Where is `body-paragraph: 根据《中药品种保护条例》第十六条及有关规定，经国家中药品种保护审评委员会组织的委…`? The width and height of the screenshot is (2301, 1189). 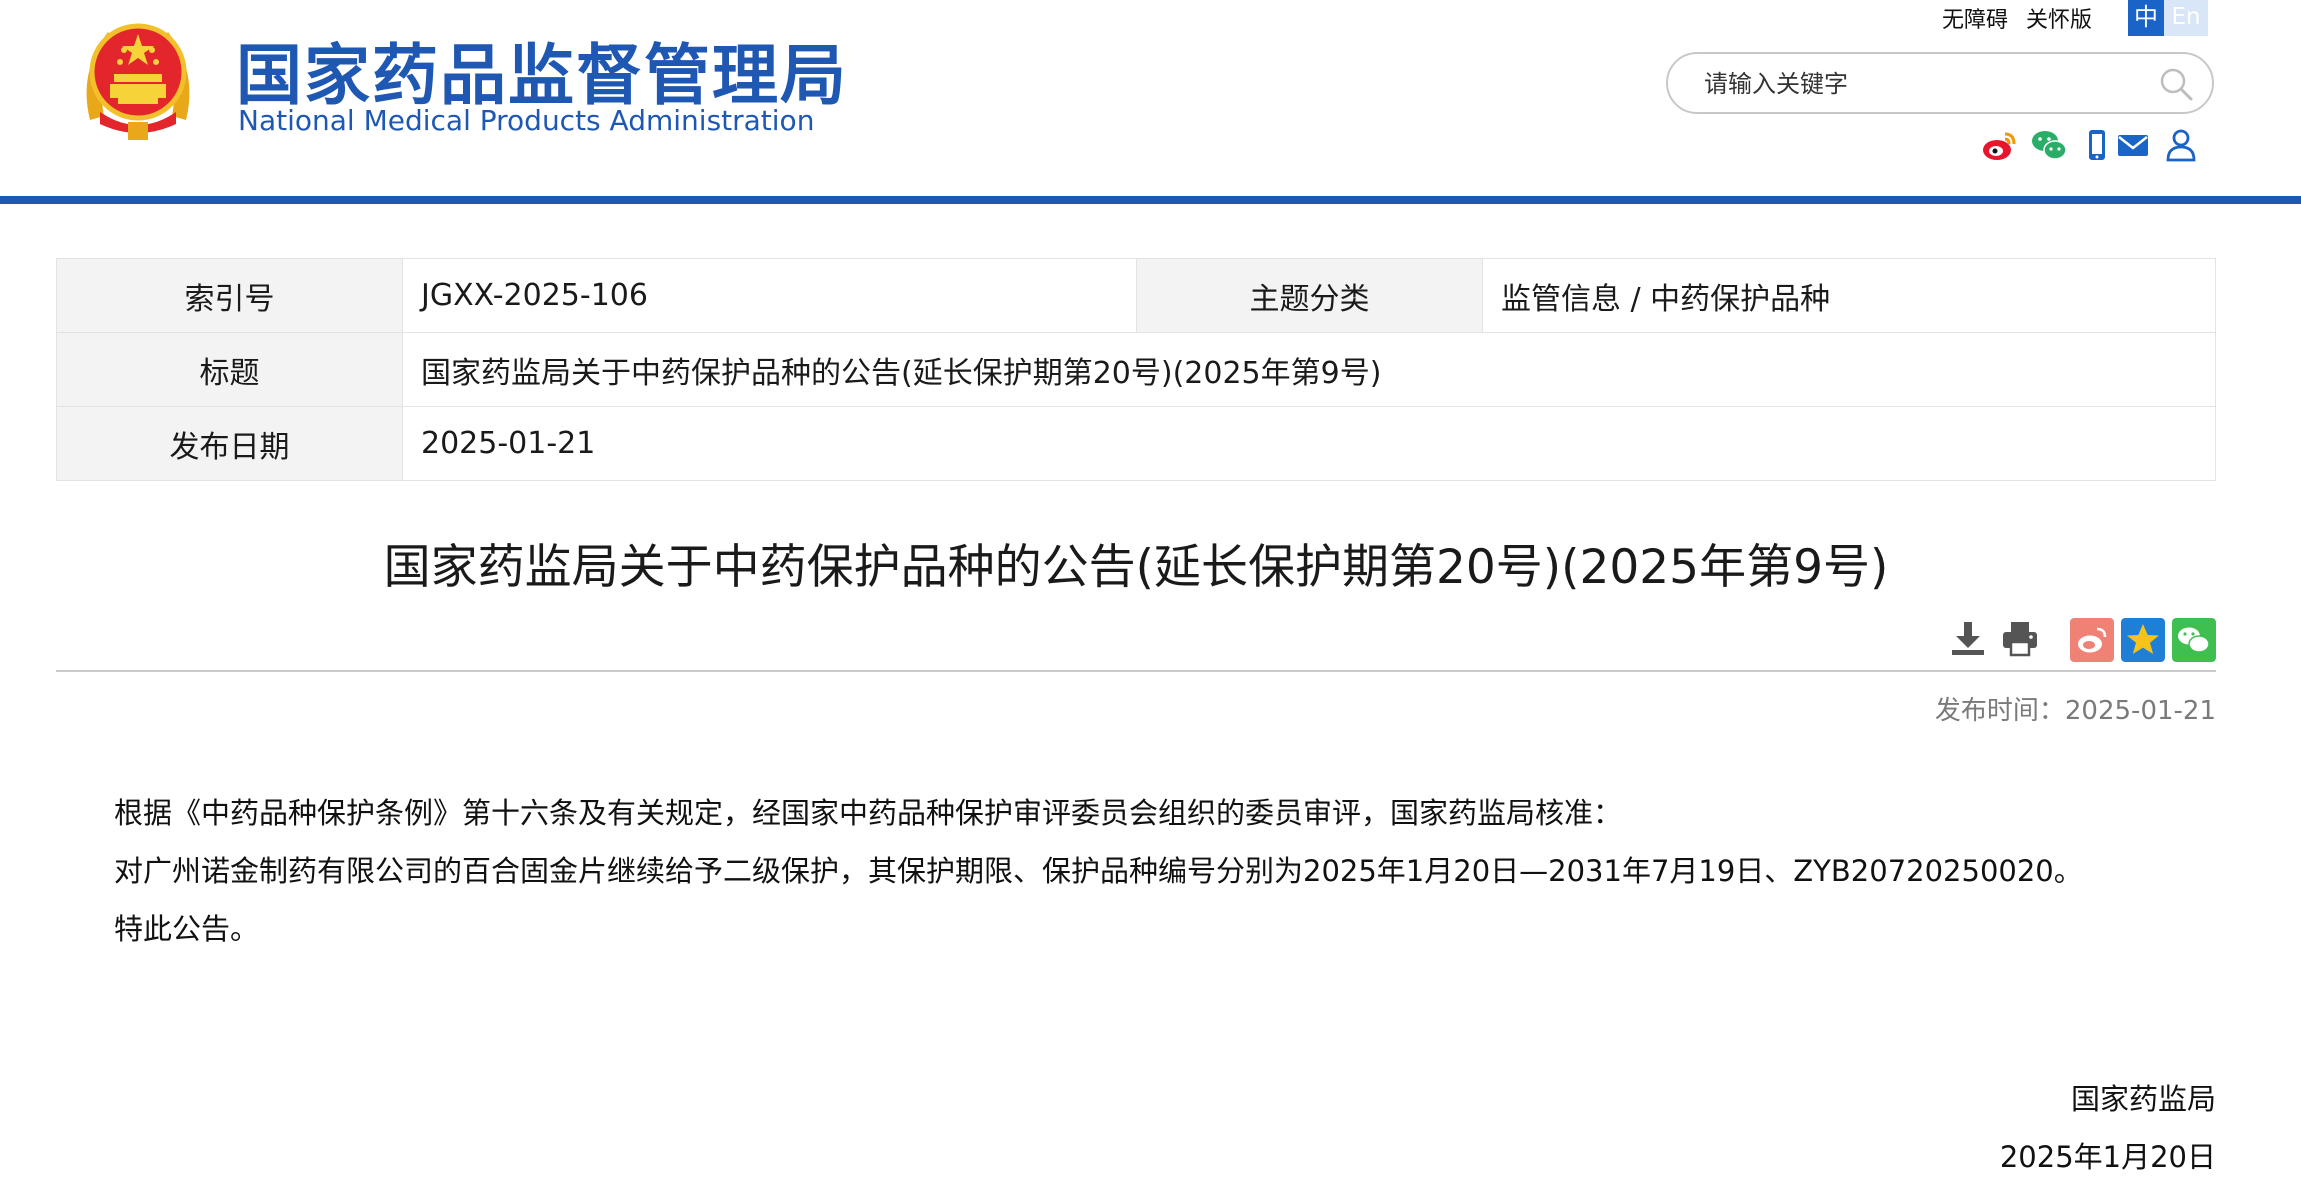 body-paragraph: 根据《中药品种保护条例》第十六条及有关规定，经国家中药品种保护审评委员会组织的委… is located at coordinates (868, 813).